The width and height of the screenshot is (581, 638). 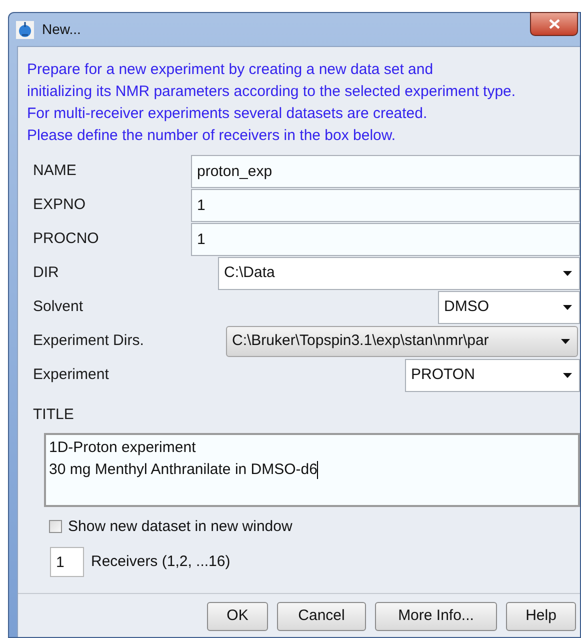 I want to click on dialog-button: OK, so click(x=237, y=616).